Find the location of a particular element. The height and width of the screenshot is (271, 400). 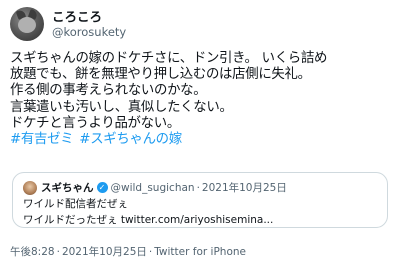

user-names: ころころ @korosukety is located at coordinates (89, 24).